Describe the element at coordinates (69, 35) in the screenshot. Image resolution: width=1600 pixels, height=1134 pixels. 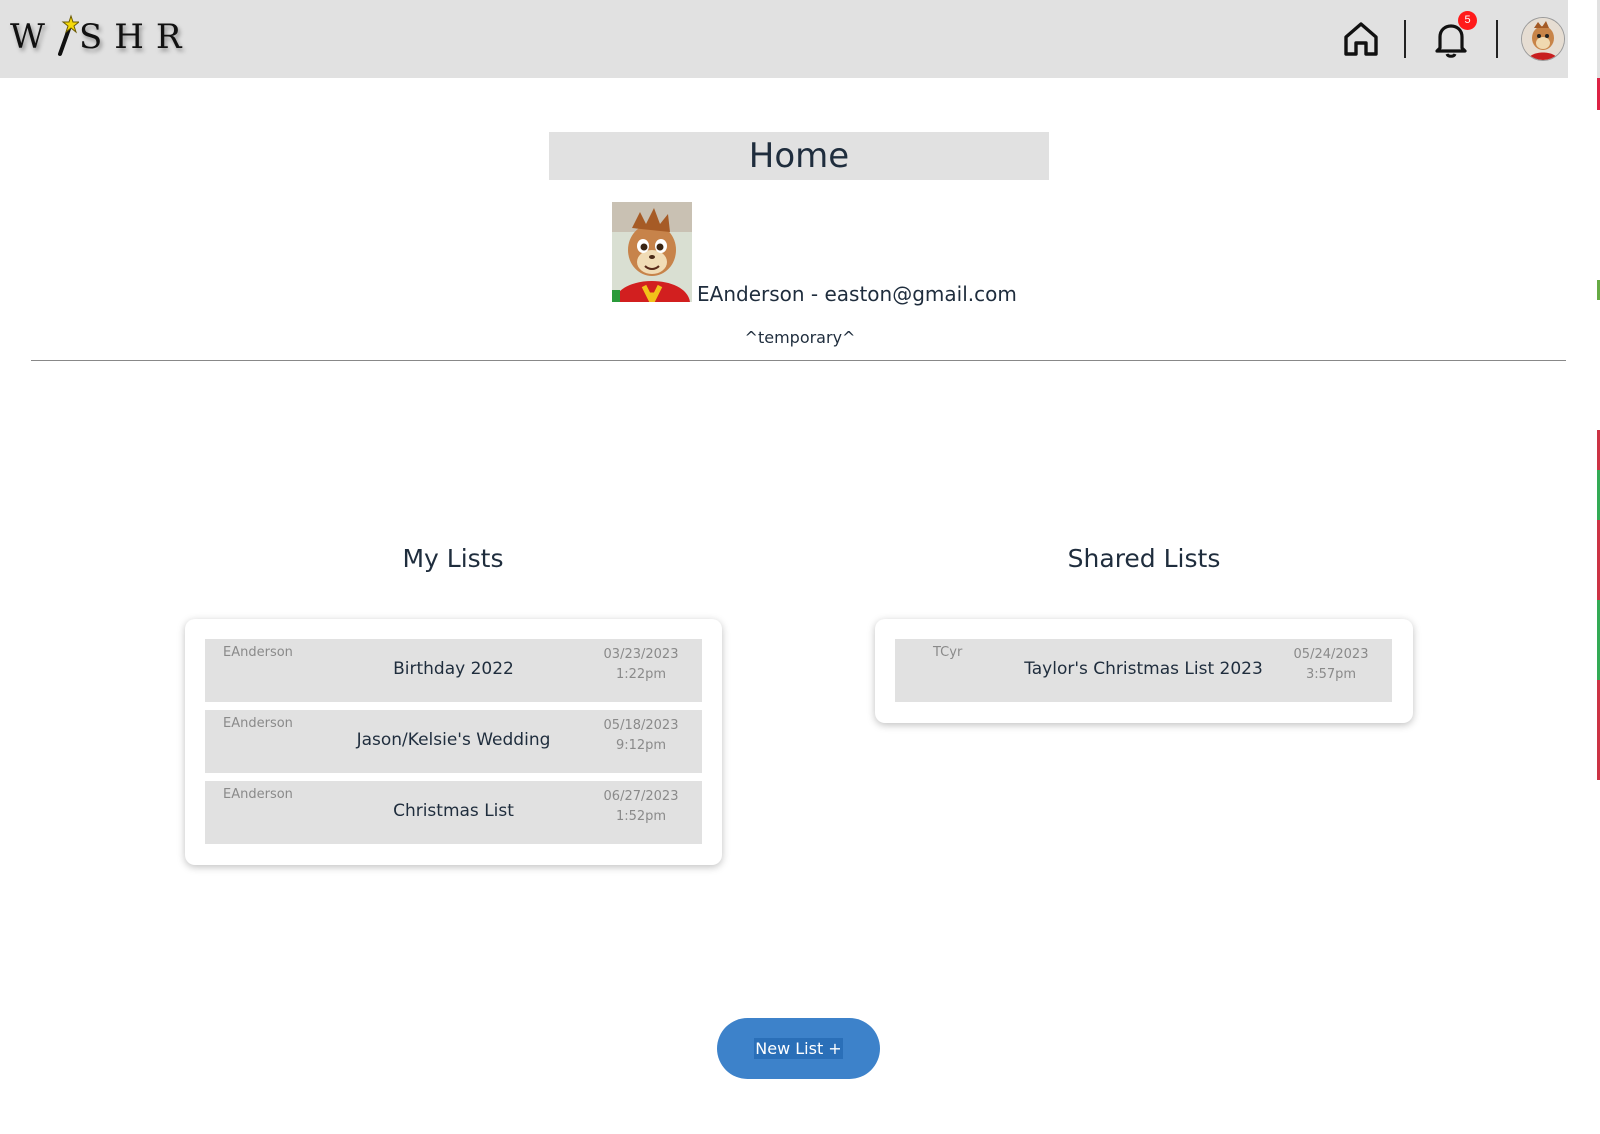
I see `wand-icon` at that location.